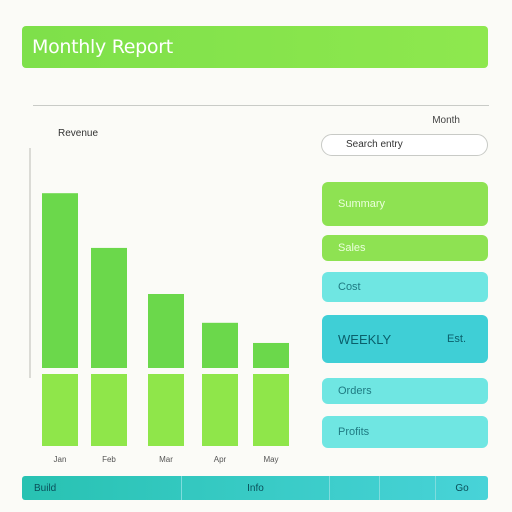  What do you see at coordinates (405, 204) in the screenshot?
I see `summary-panel: Summary` at bounding box center [405, 204].